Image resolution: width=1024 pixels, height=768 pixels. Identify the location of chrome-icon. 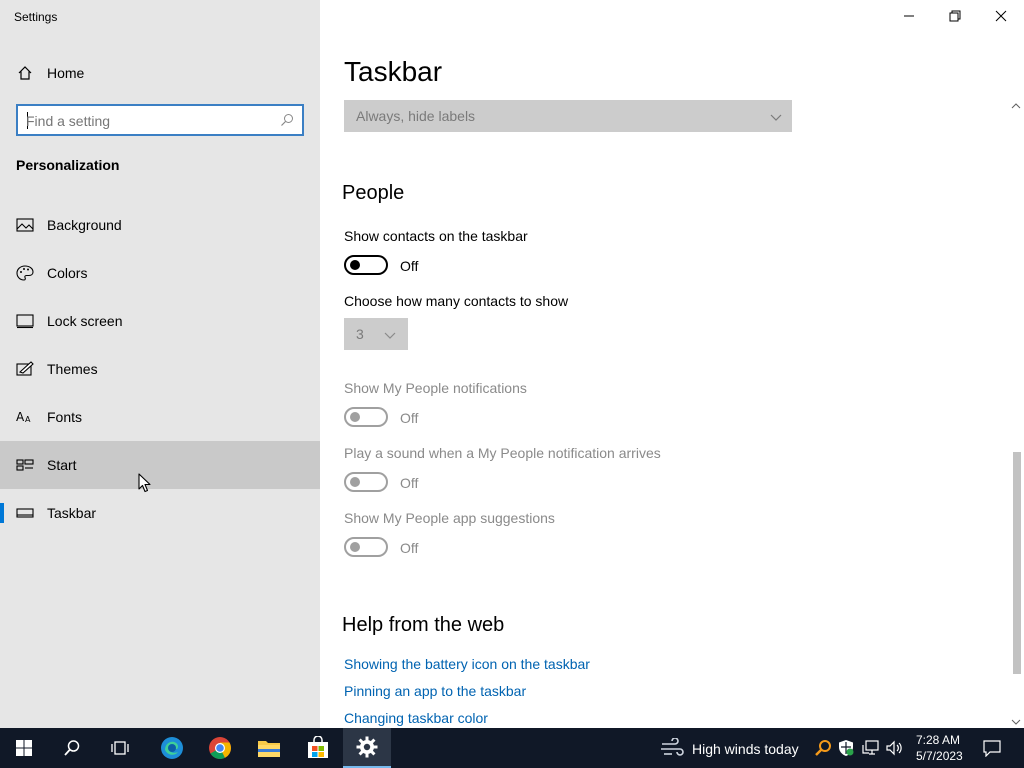
(220, 748).